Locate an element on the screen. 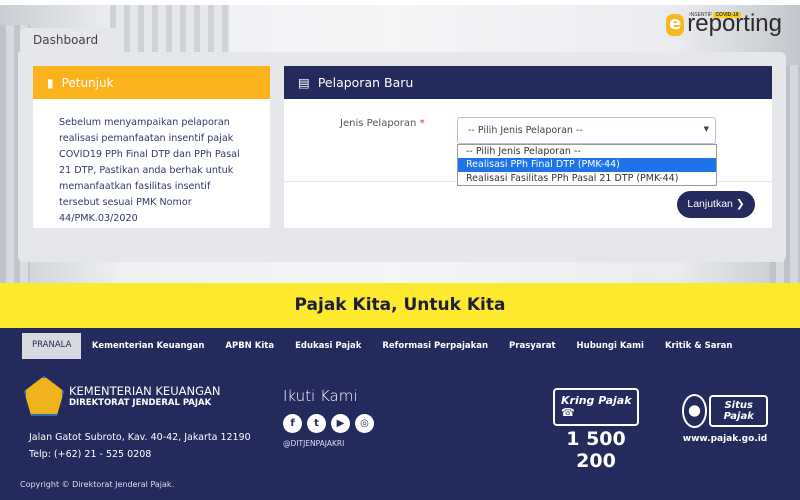  phone-icon: ☎ is located at coordinates (568, 412).